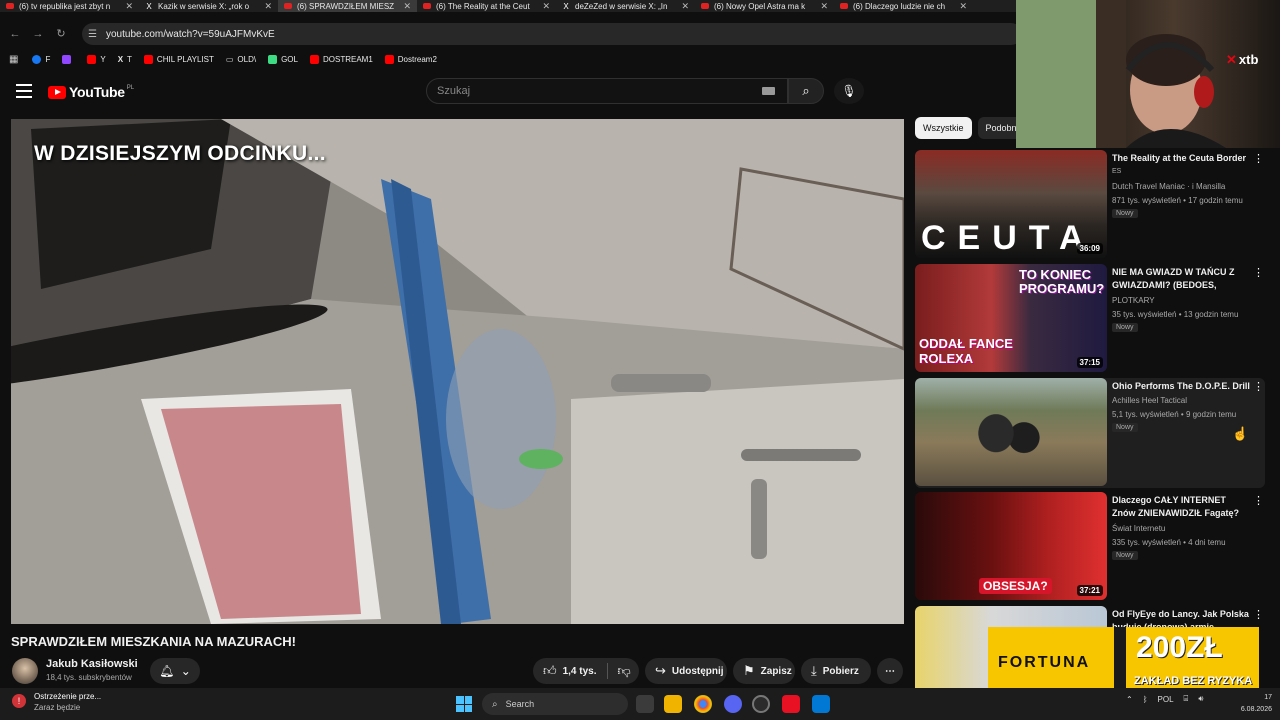 The height and width of the screenshot is (720, 1280). I want to click on chrome-icon, so click(703, 704).